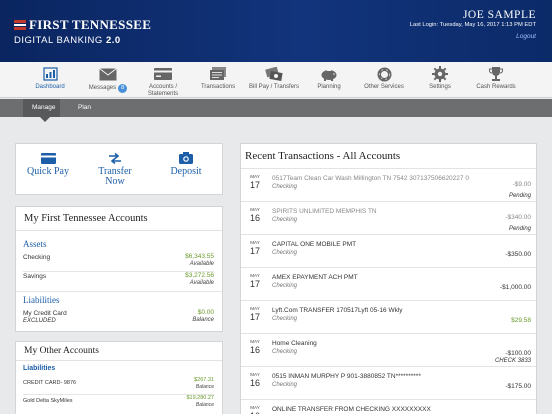 This screenshot has width=552, height=414. What do you see at coordinates (518, 254) in the screenshot?
I see `transaction-amount: -$350.00` at bounding box center [518, 254].